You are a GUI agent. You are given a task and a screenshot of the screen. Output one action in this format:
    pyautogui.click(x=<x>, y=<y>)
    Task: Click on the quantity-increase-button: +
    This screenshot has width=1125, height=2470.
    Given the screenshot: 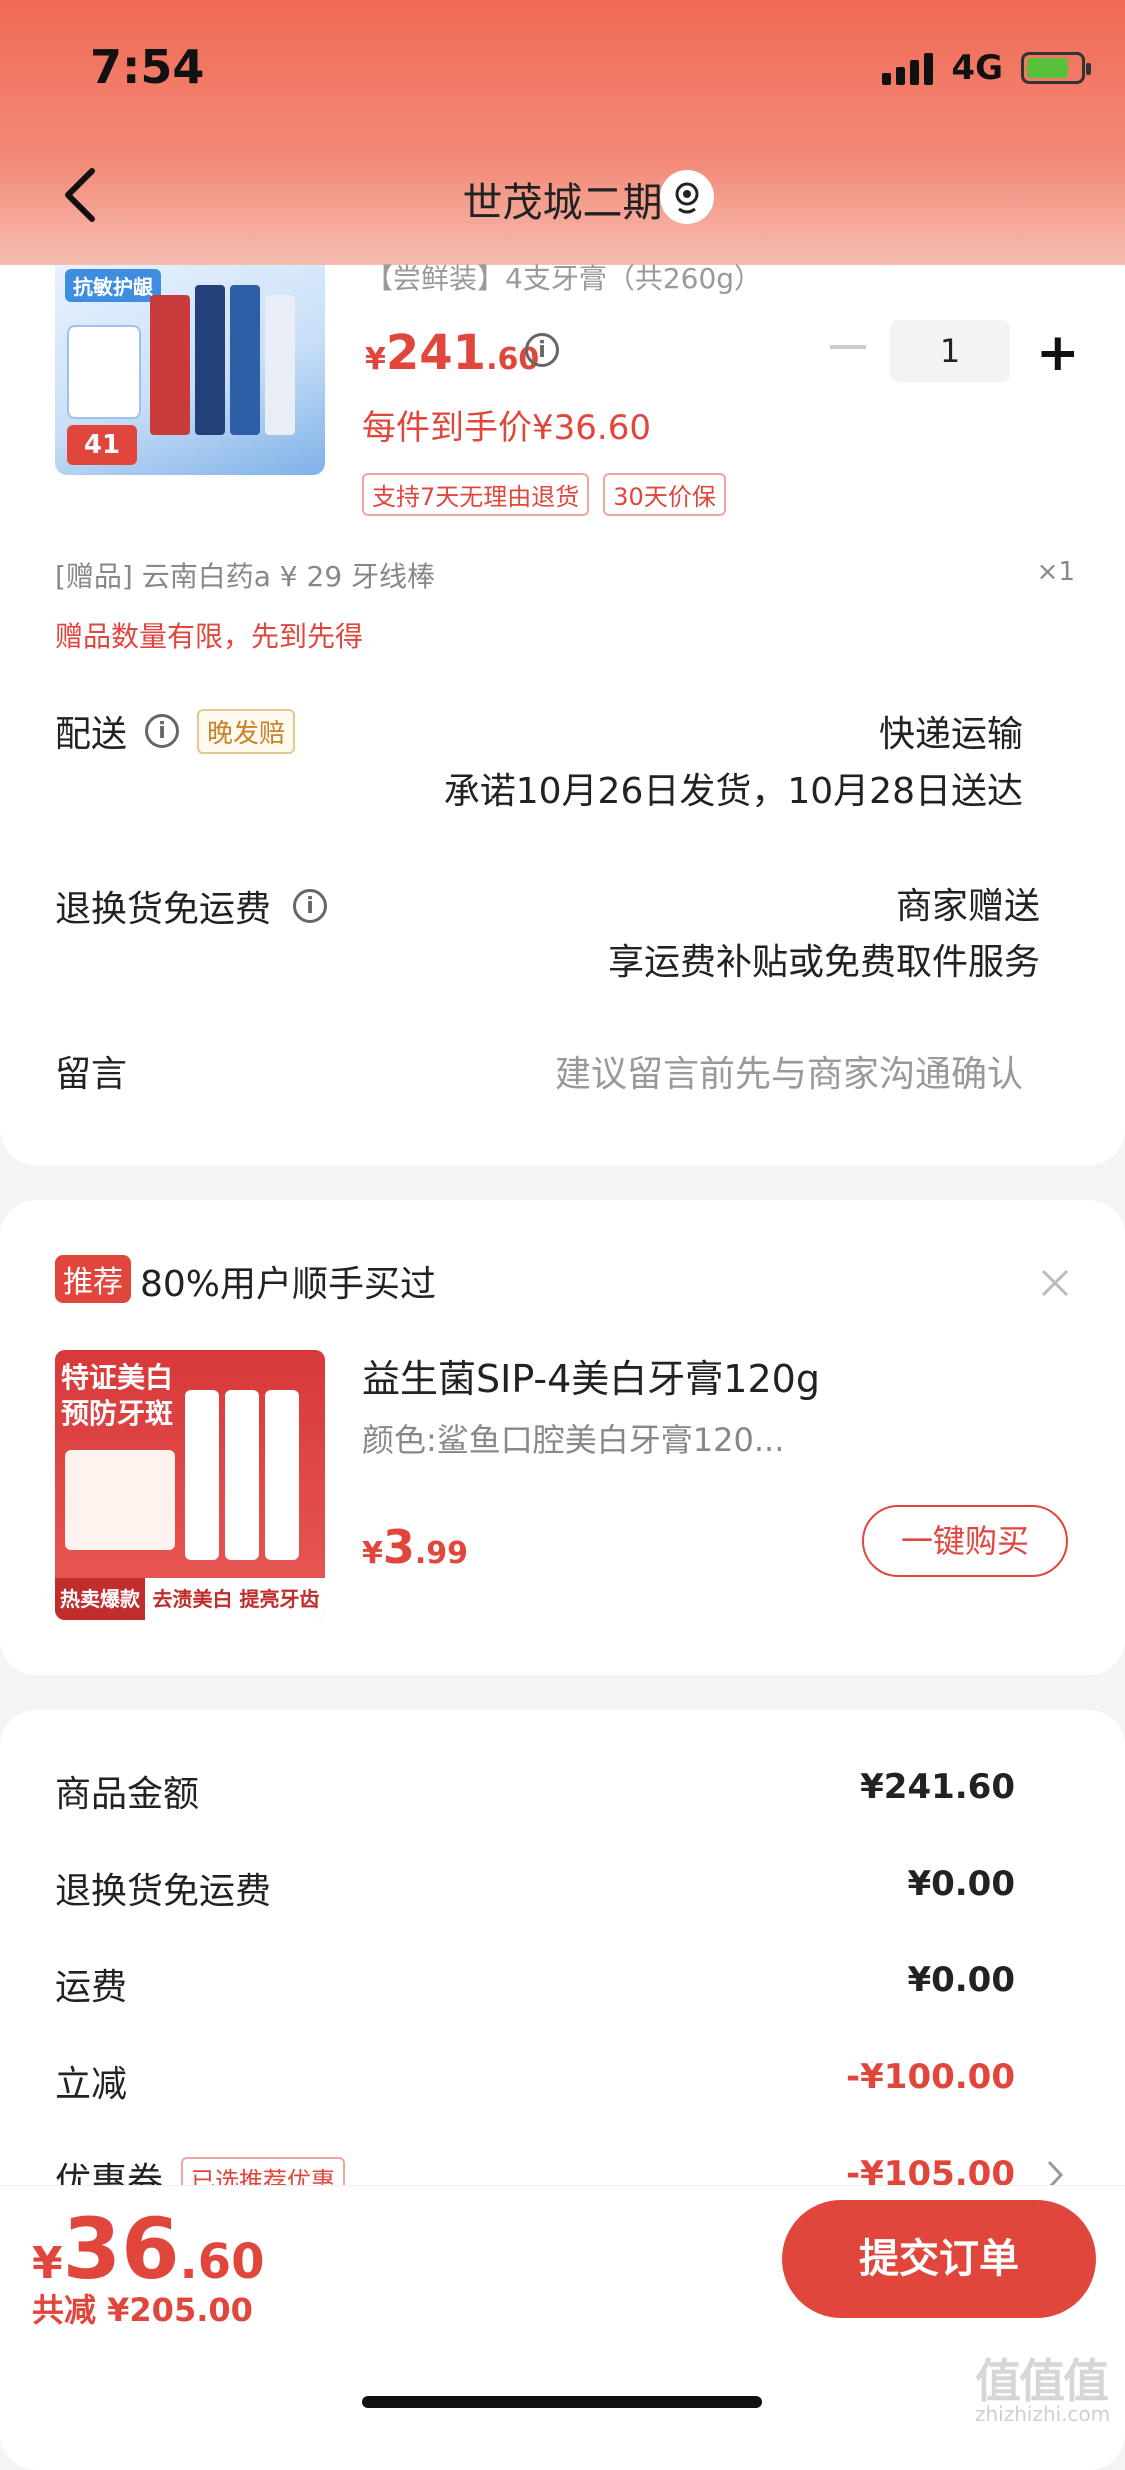 What is the action you would take?
    pyautogui.click(x=1058, y=353)
    